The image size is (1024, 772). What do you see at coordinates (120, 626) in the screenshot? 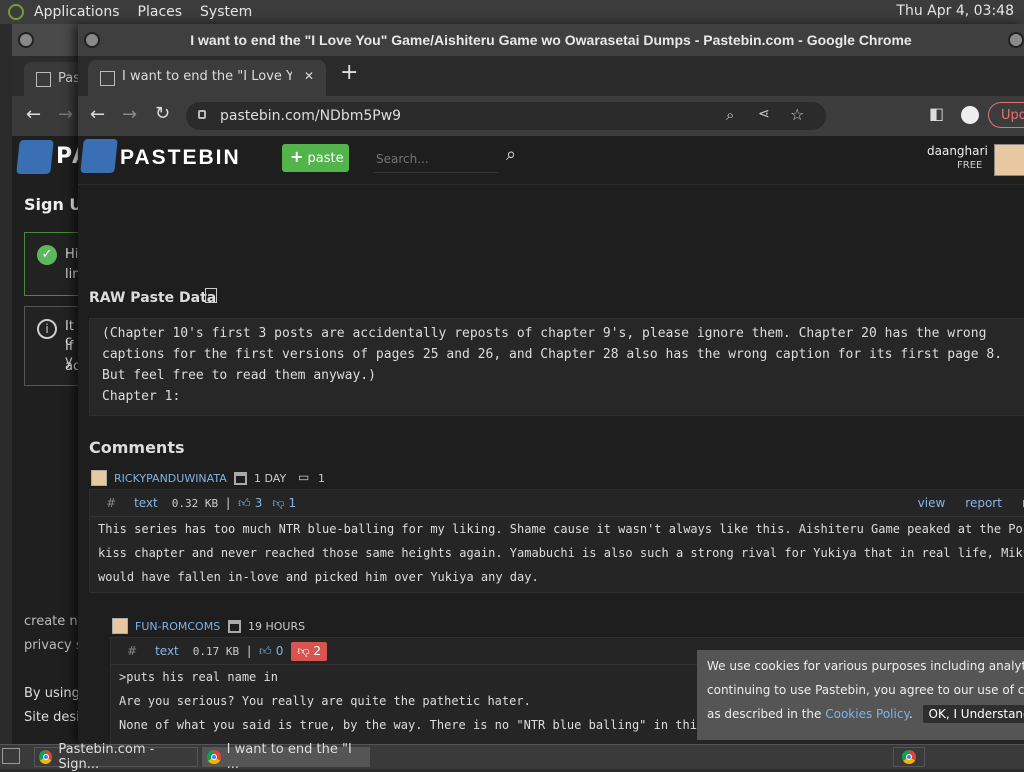
I see `reply-avatar` at bounding box center [120, 626].